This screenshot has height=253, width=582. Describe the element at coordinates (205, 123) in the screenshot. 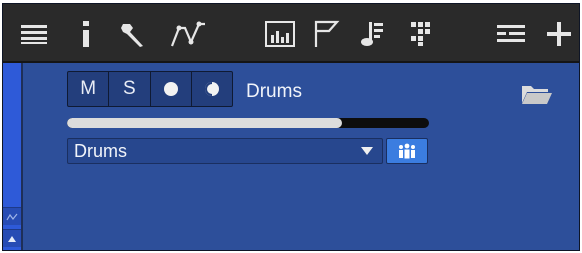

I see `volume-bar-fill` at that location.